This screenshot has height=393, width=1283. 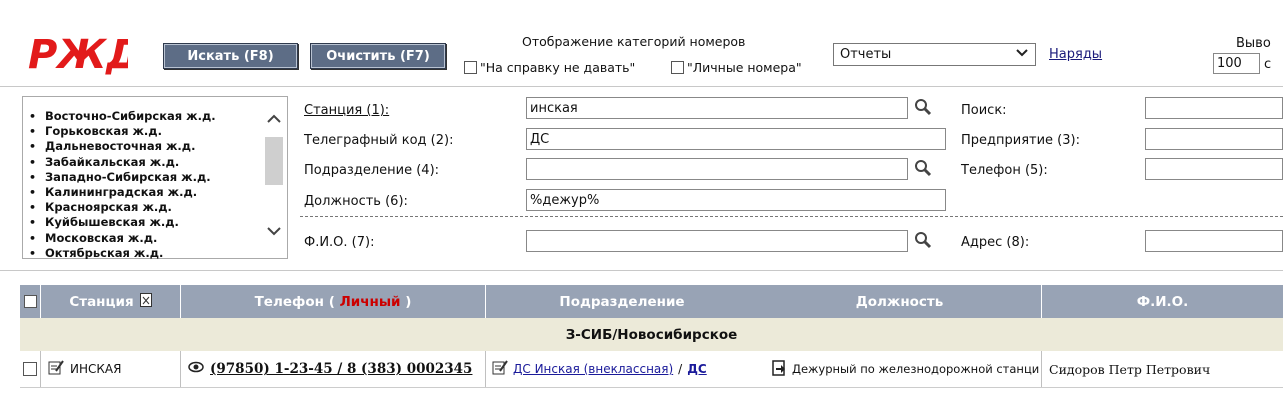 I want to click on division-search-icon, so click(x=923, y=168).